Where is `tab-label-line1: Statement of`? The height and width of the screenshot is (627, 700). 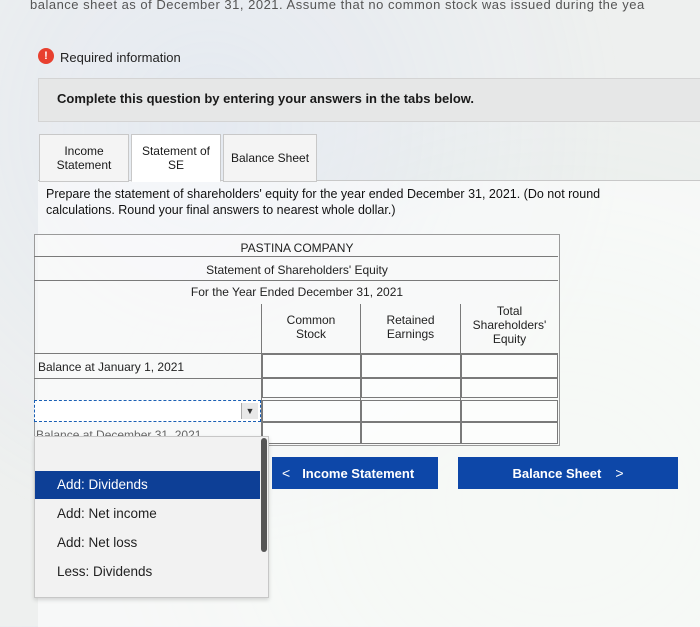 tab-label-line1: Statement of is located at coordinates (176, 151).